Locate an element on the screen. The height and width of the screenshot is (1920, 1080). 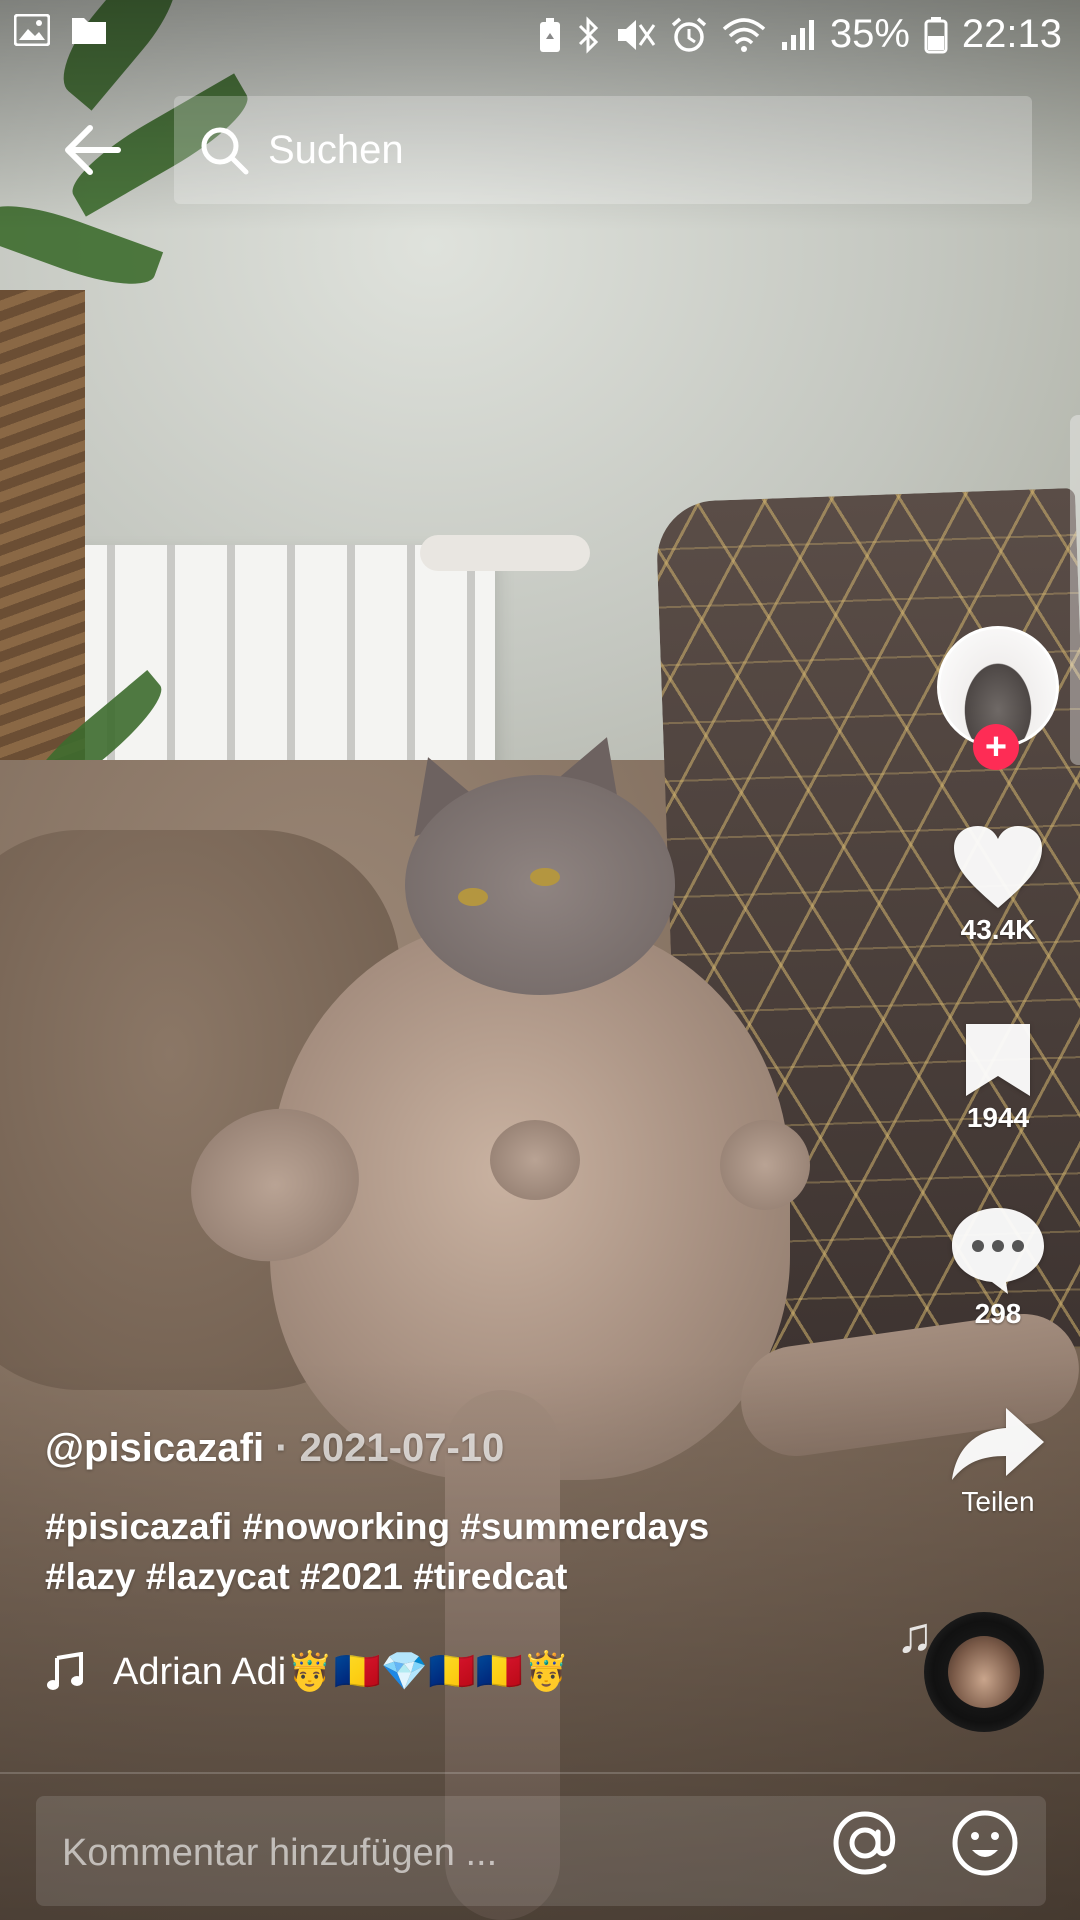
back-button is located at coordinates (92, 150).